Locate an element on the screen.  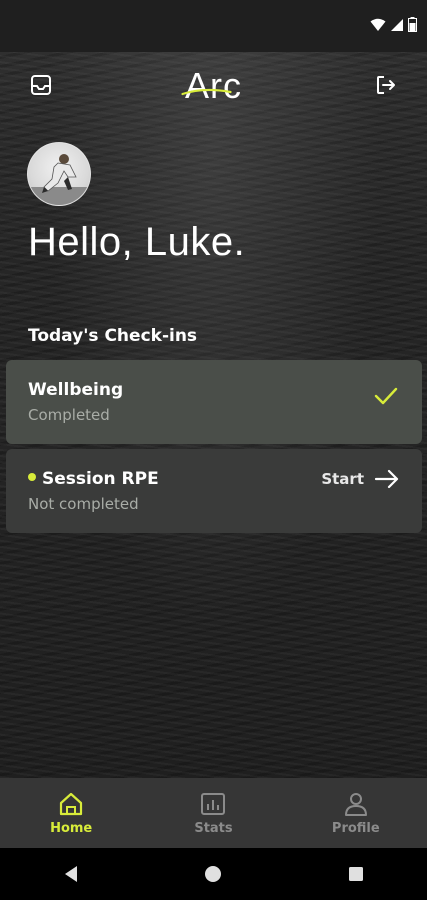
nav-label-home: Home is located at coordinates (71, 828).